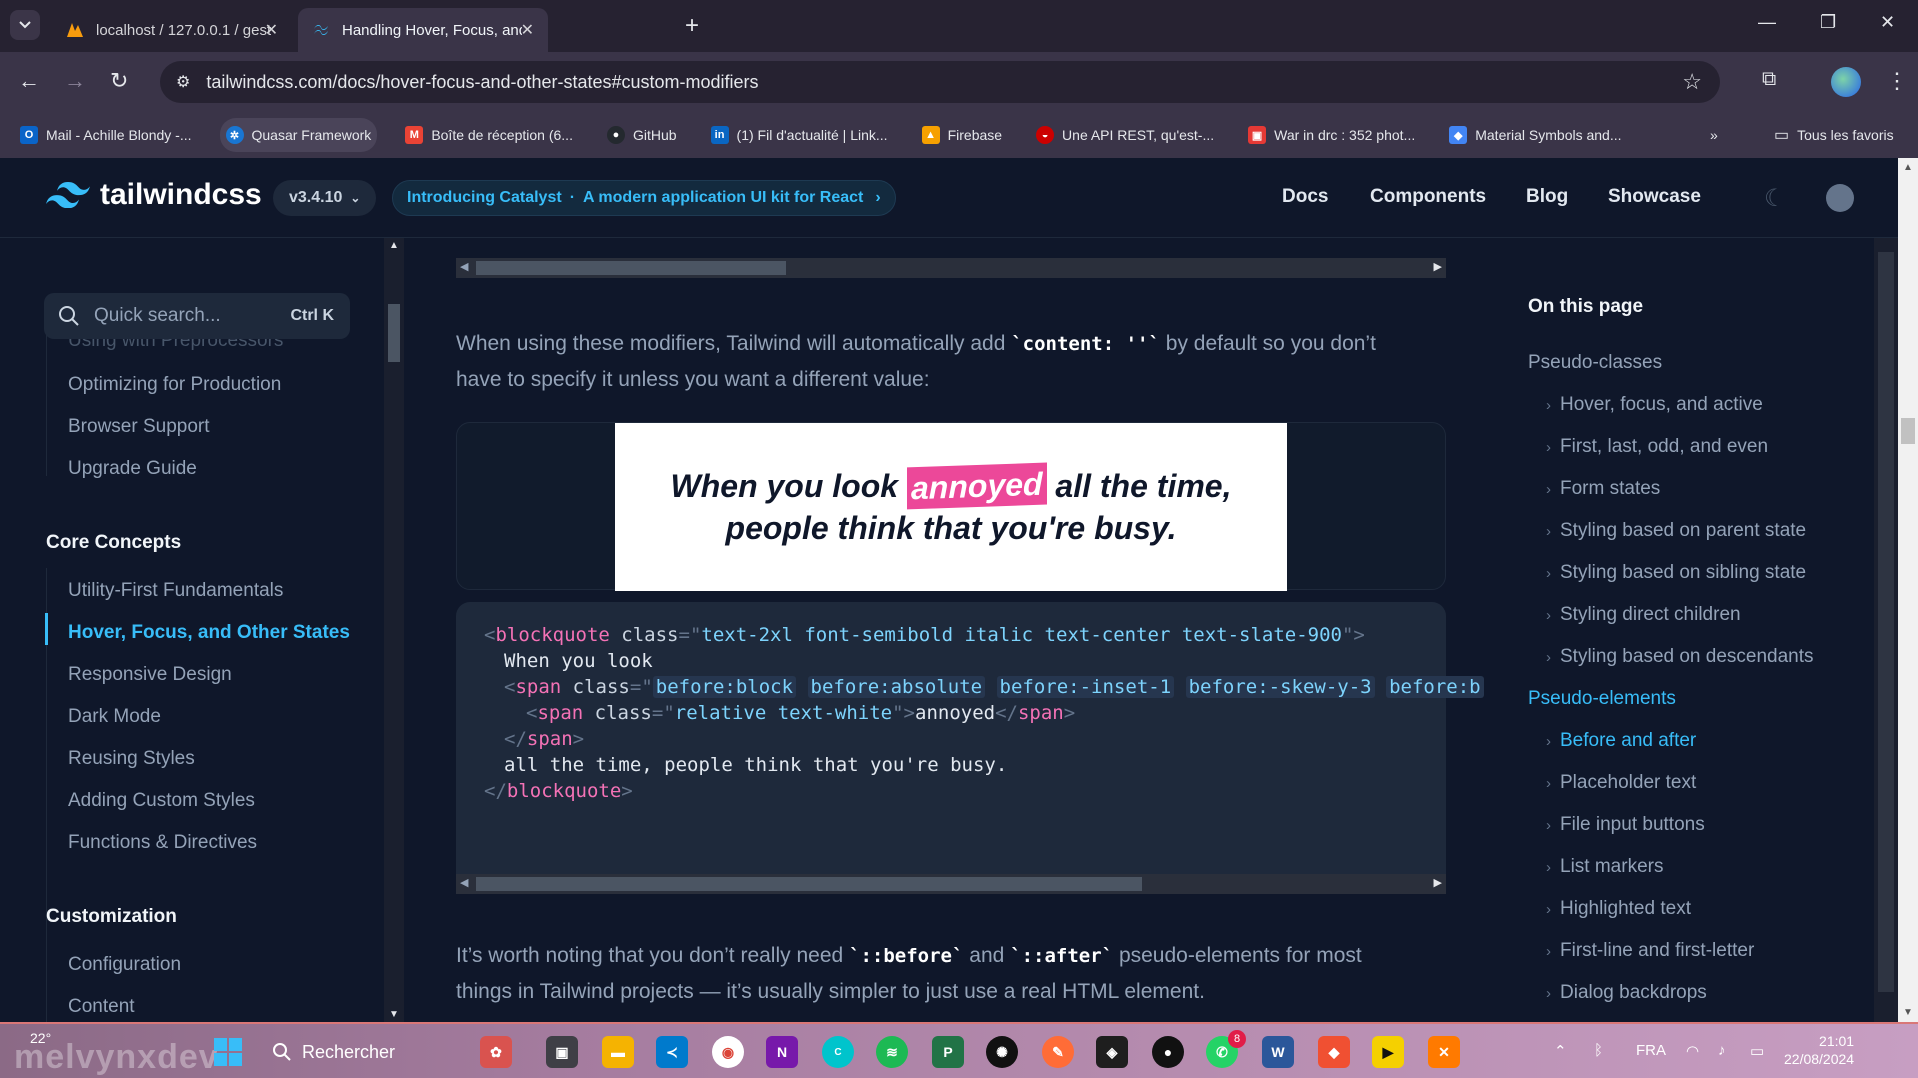  Describe the element at coordinates (25, 25) in the screenshot. I see `tab-search-button` at that location.